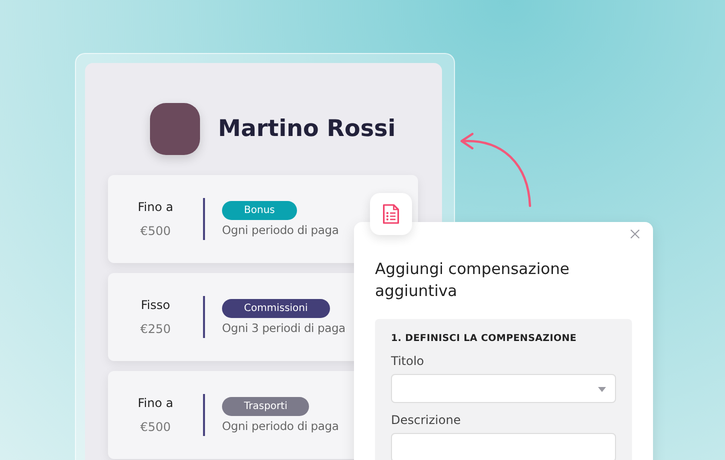 The height and width of the screenshot is (460, 725). Describe the element at coordinates (503, 446) in the screenshot. I see `input-field` at that location.